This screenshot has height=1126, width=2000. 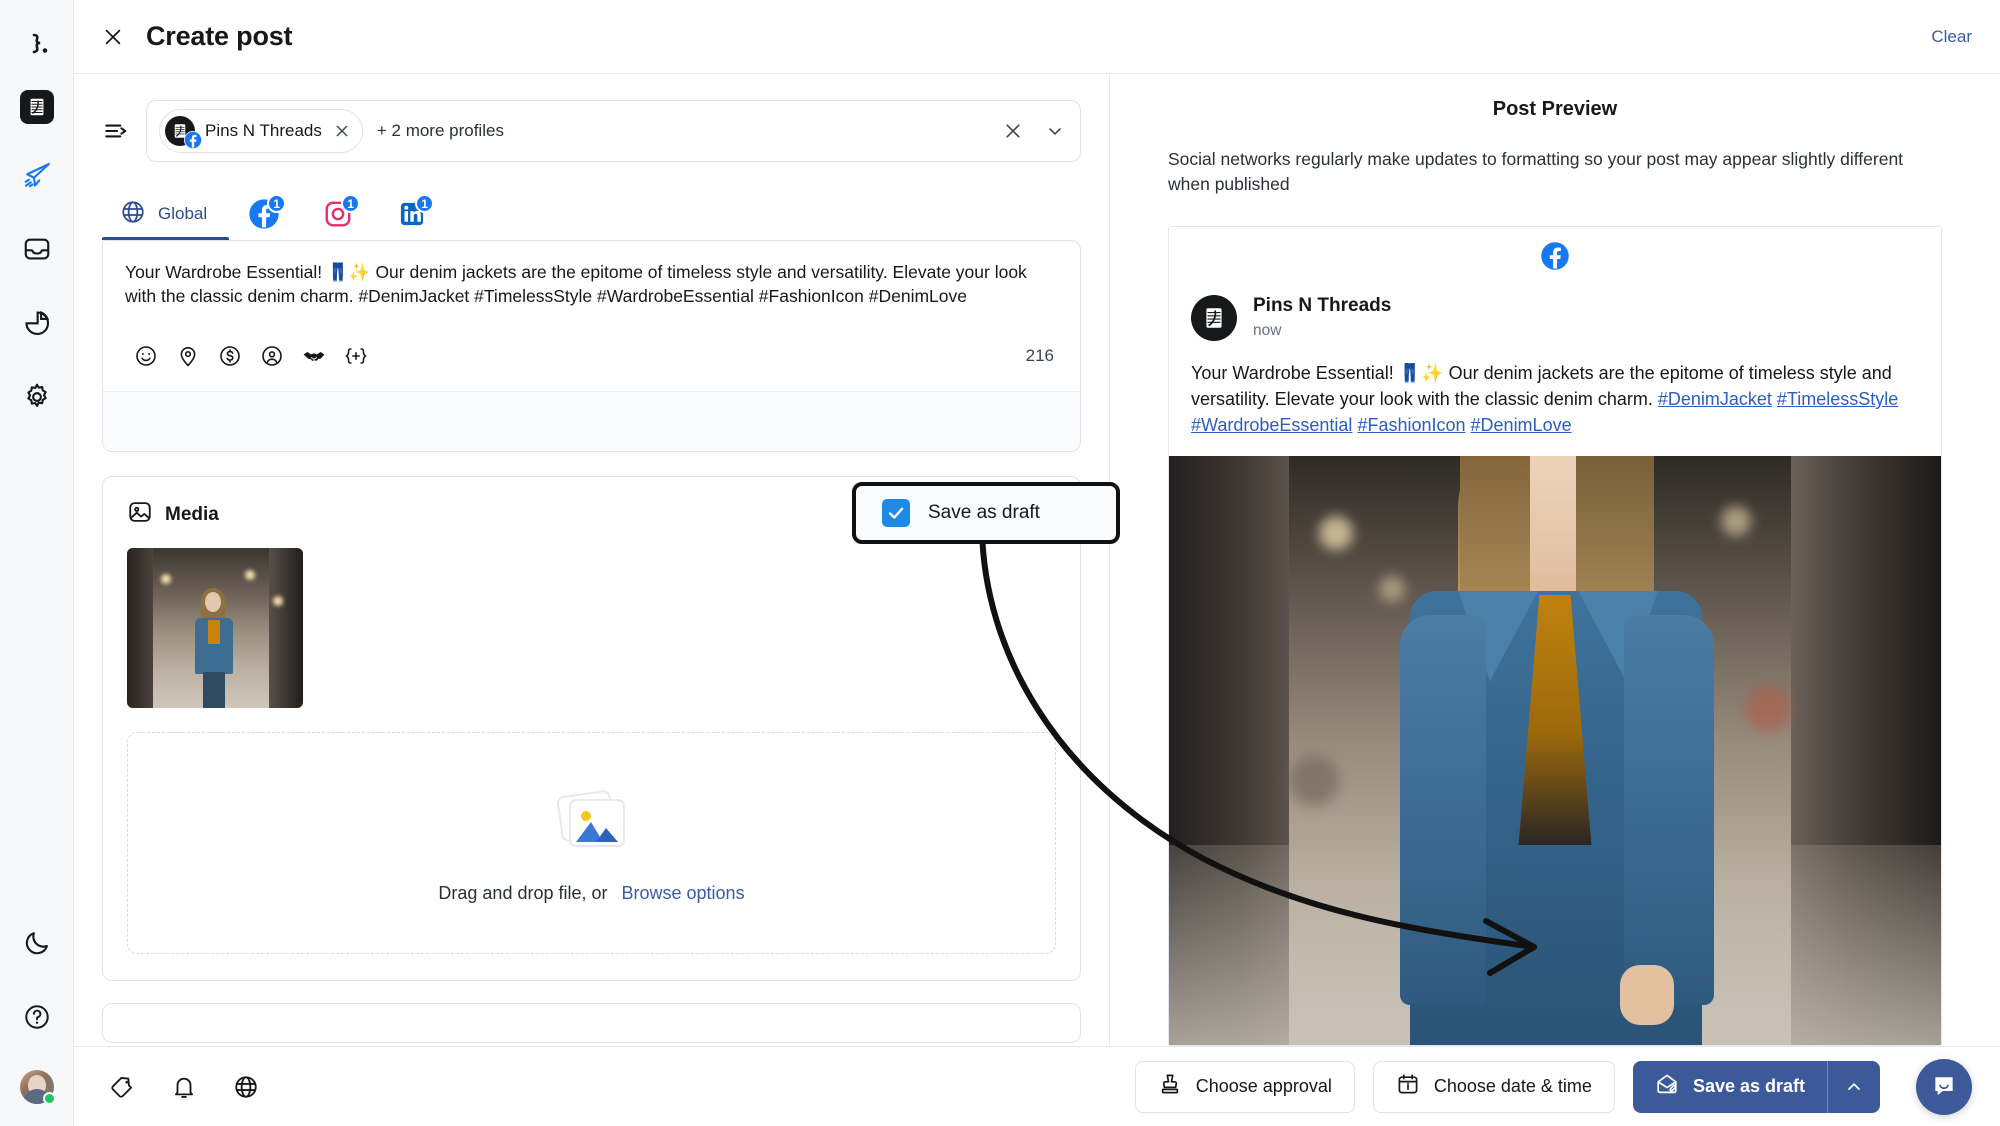 I want to click on profile-chip: Pins N Threads, so click(x=261, y=131).